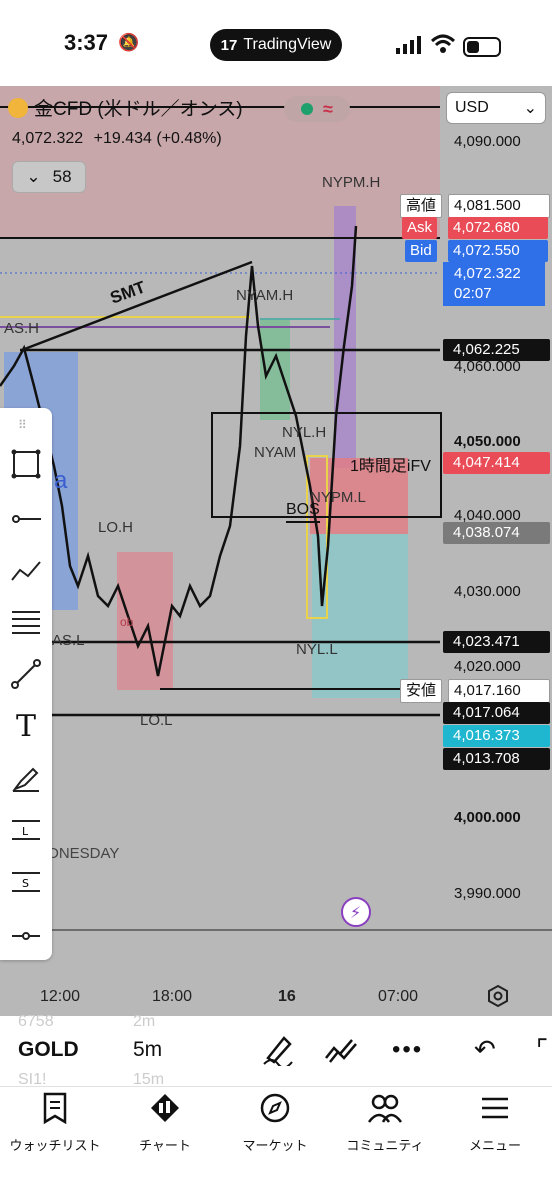  I want to click on last-price-value: 4,072.322, so click(487, 273).